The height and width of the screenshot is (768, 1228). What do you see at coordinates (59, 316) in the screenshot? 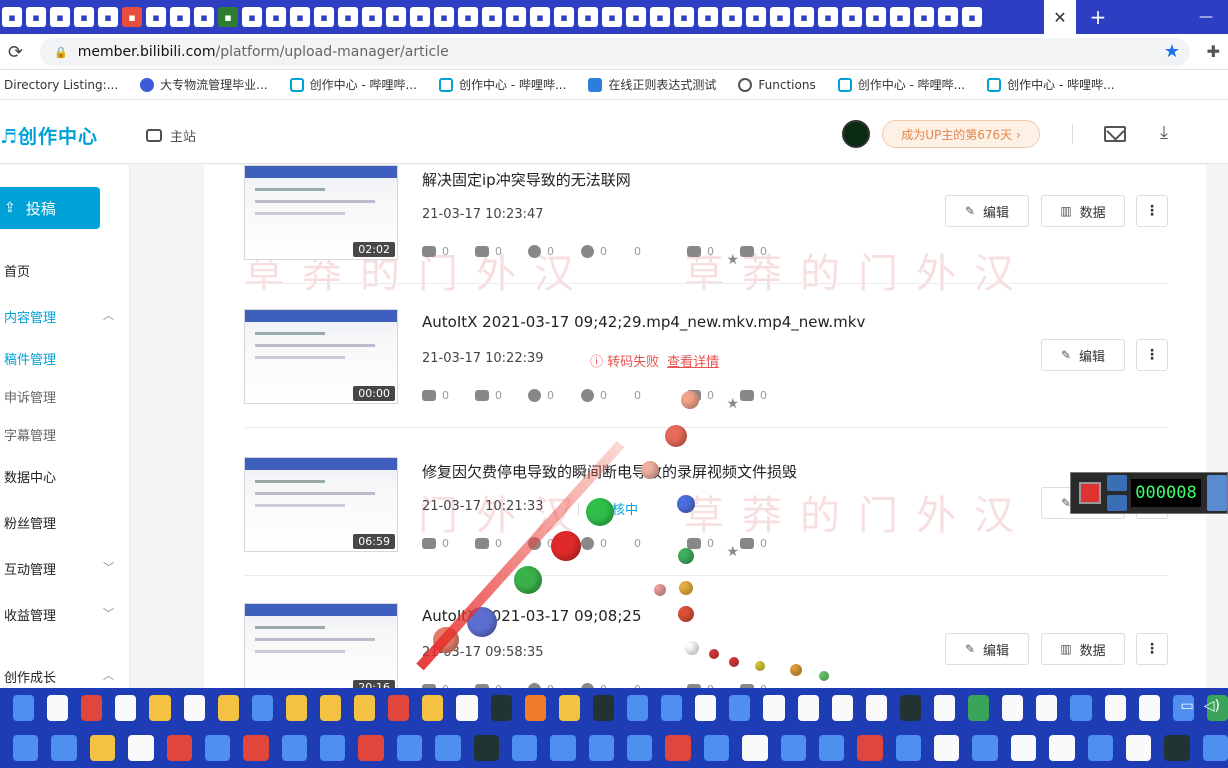
I see `sidebar-item: 内容管理 ︿` at bounding box center [59, 316].